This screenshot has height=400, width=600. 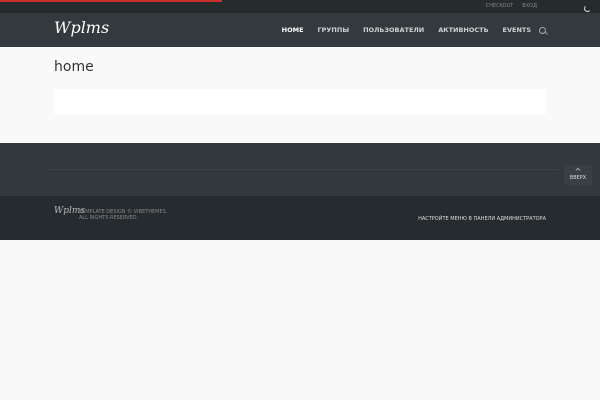 I want to click on loading-spinner-icon, so click(x=587, y=8).